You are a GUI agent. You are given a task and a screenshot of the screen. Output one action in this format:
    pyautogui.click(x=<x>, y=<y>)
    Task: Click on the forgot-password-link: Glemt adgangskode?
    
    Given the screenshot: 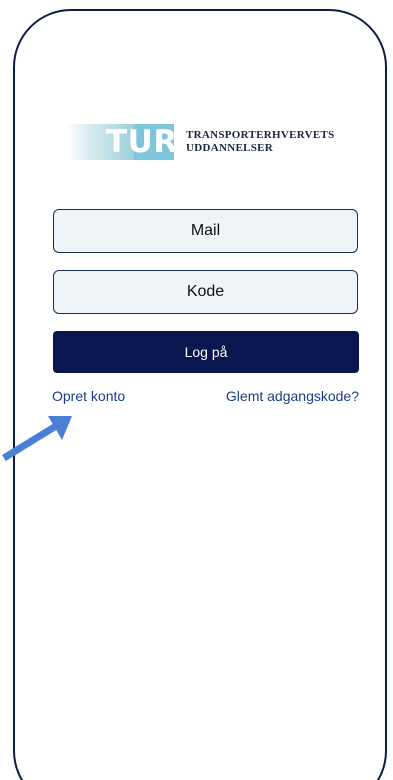 What is the action you would take?
    pyautogui.click(x=292, y=396)
    